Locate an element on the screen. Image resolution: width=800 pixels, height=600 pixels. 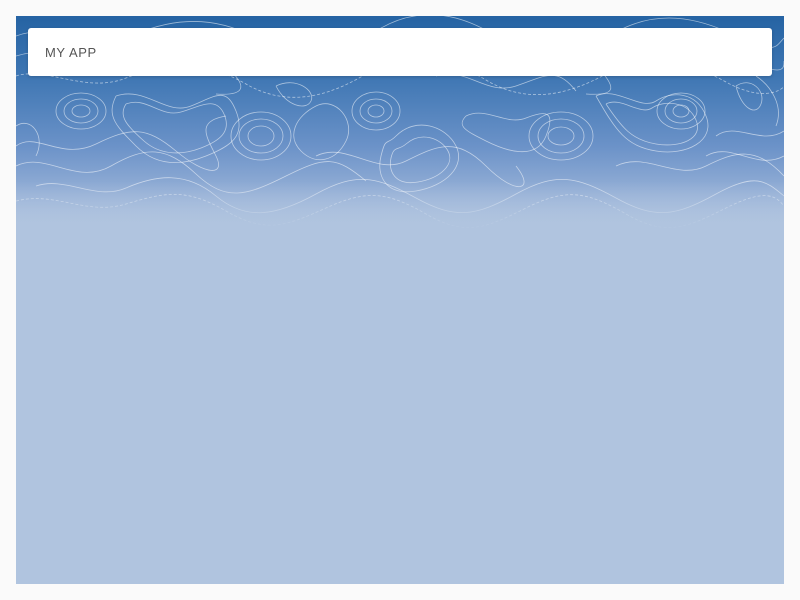
hero-fade is located at coordinates (400, 206).